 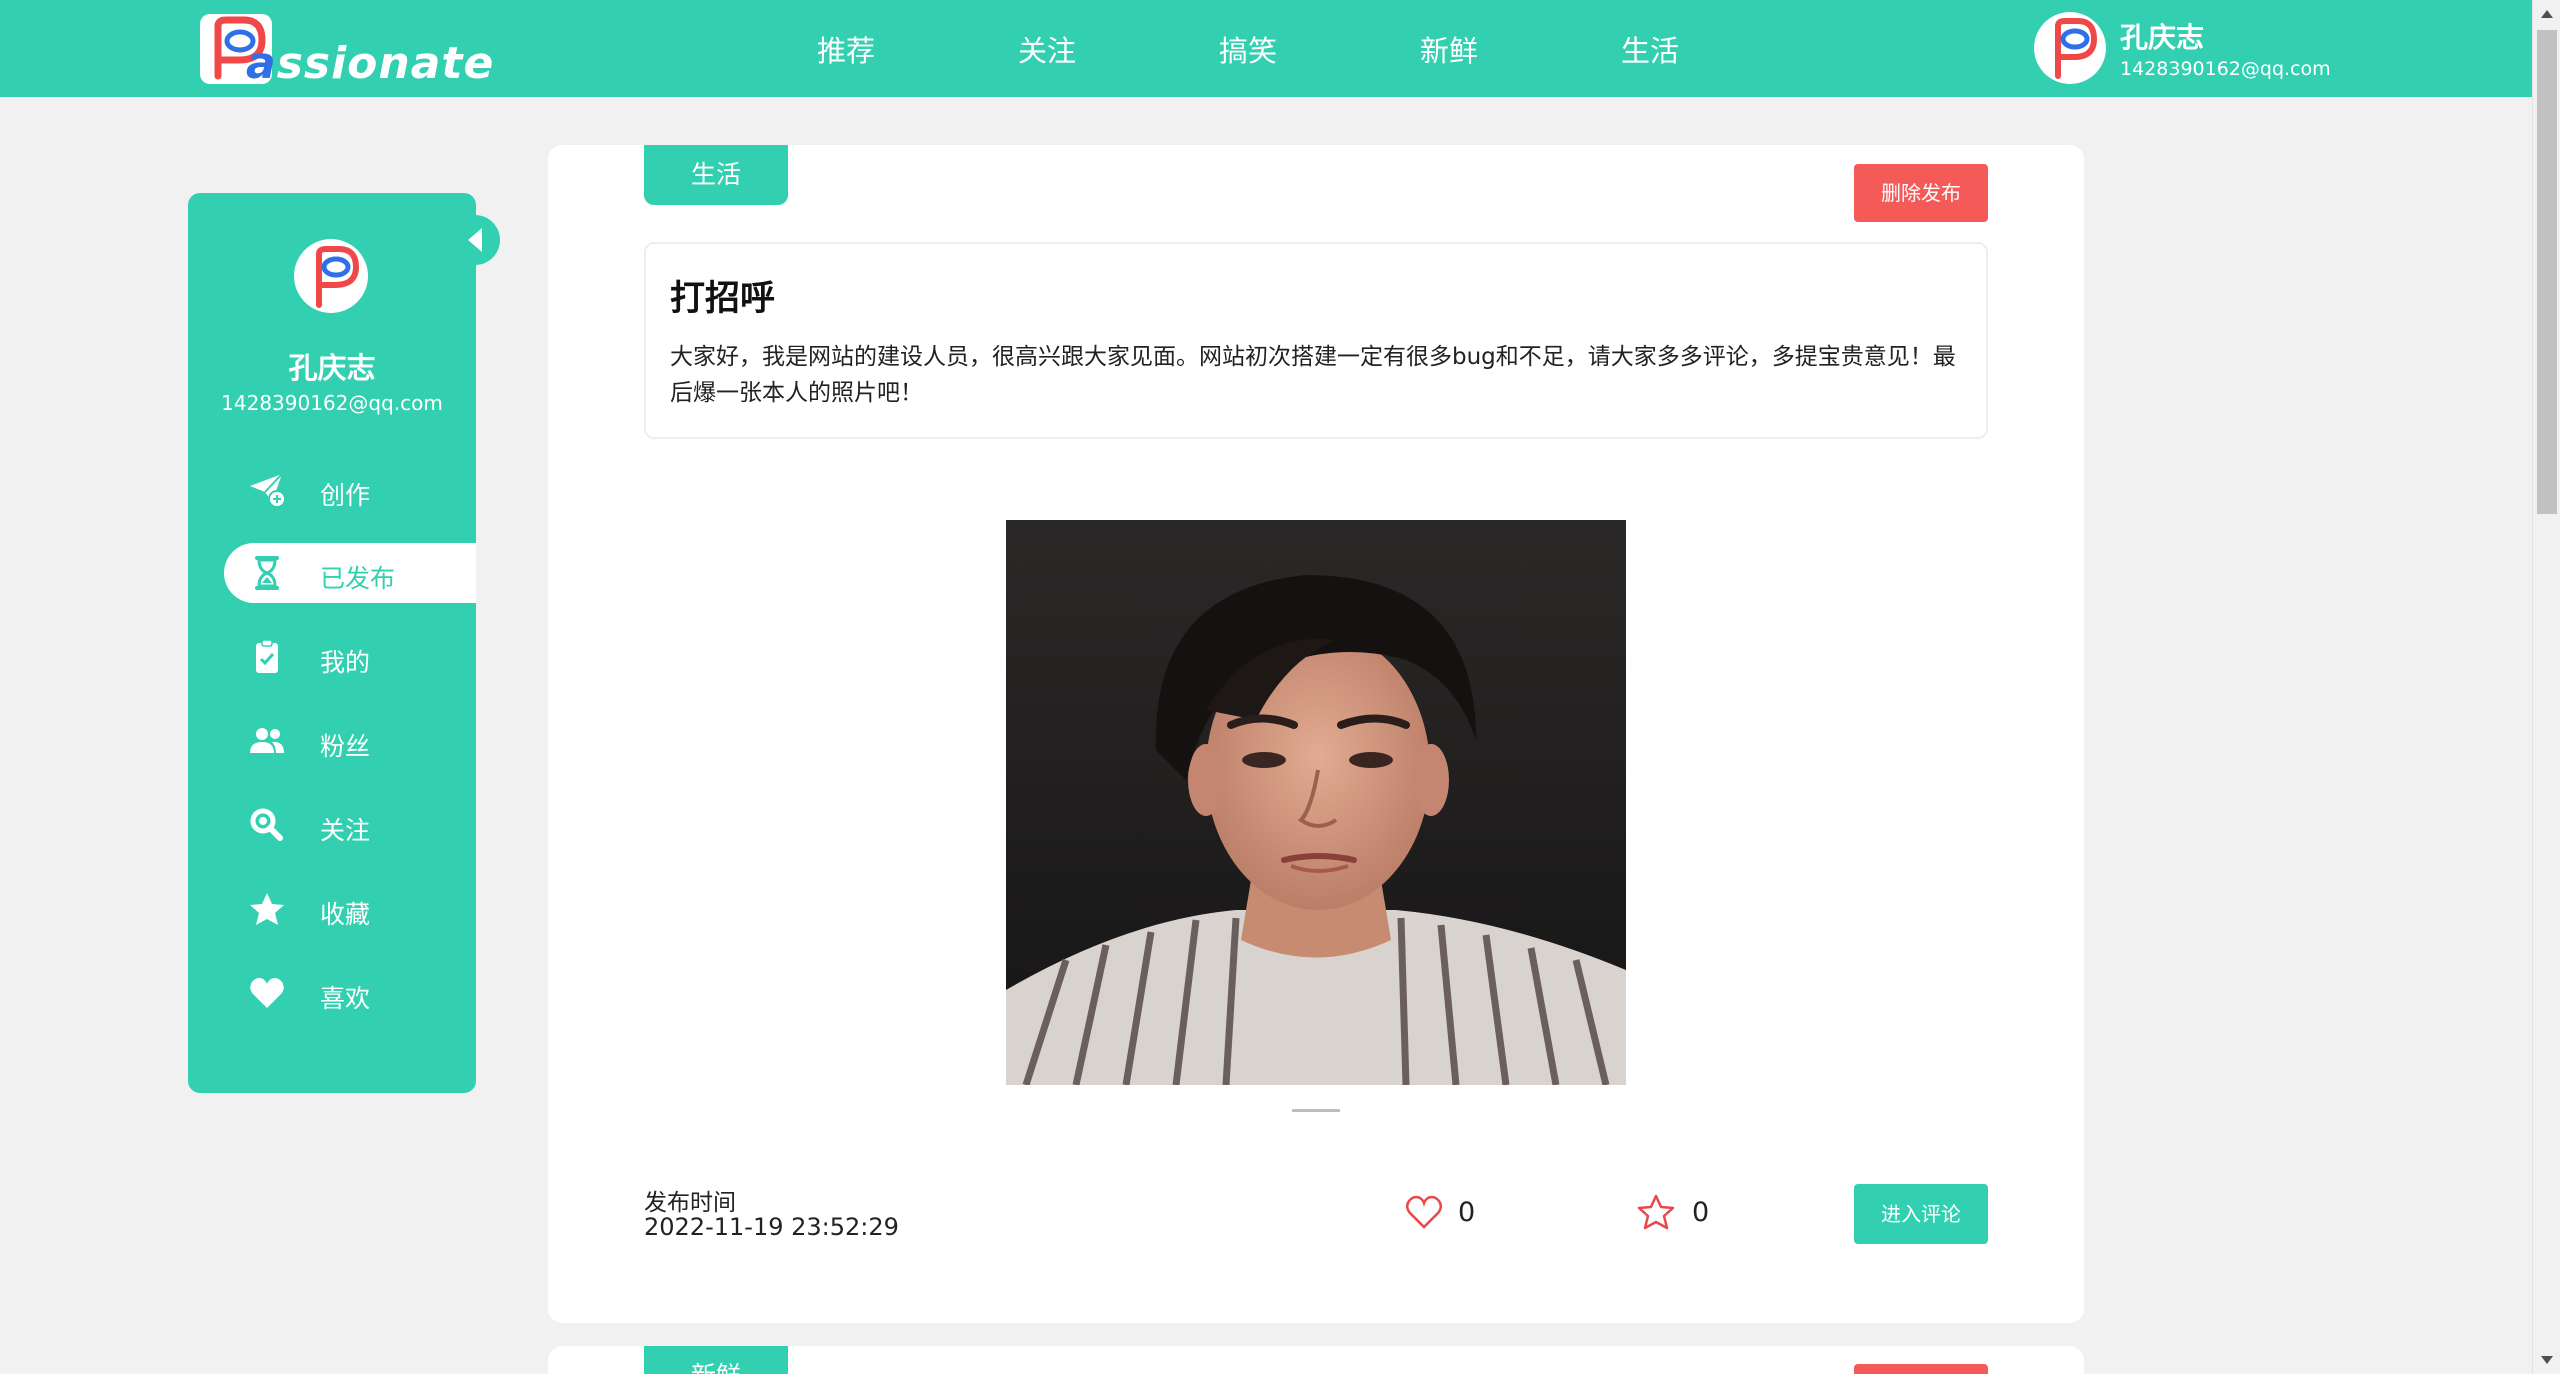 What do you see at coordinates (1921, 1214) in the screenshot?
I see `enter-comments-button: 进入评论` at bounding box center [1921, 1214].